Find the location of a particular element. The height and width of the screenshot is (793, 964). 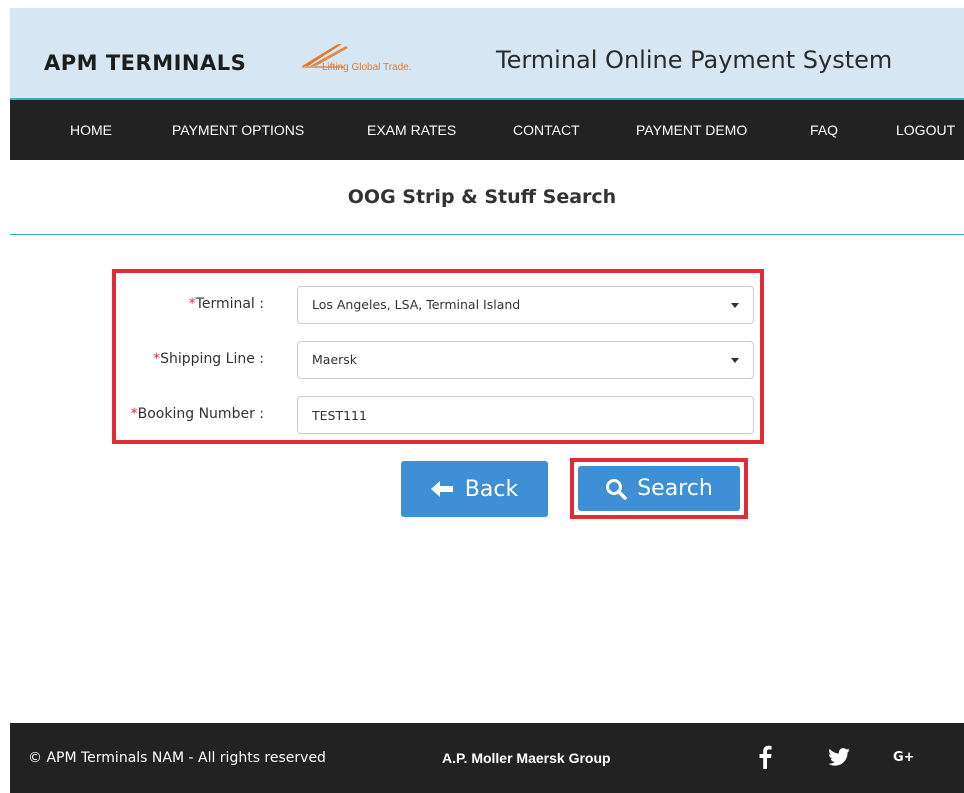

apm-terminals-logo: APM TERMINALS Lifting Global Trade. is located at coordinates (228, 61).